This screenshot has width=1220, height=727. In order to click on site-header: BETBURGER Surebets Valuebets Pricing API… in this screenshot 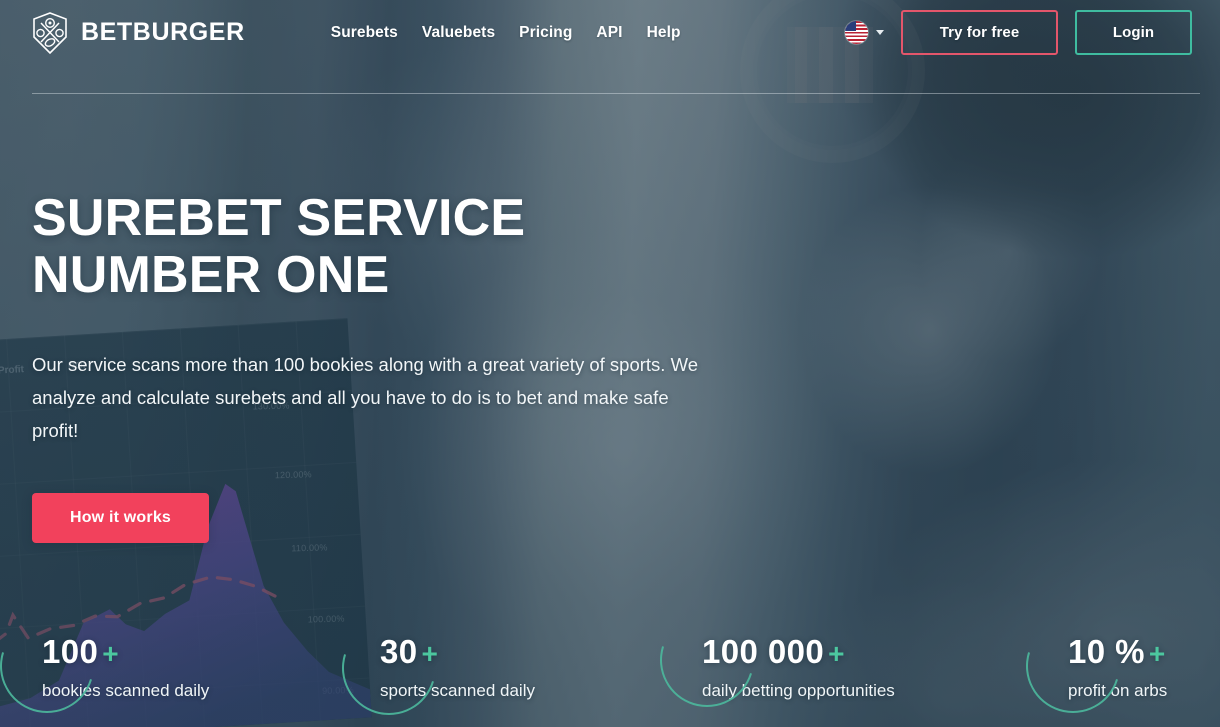, I will do `click(610, 47)`.